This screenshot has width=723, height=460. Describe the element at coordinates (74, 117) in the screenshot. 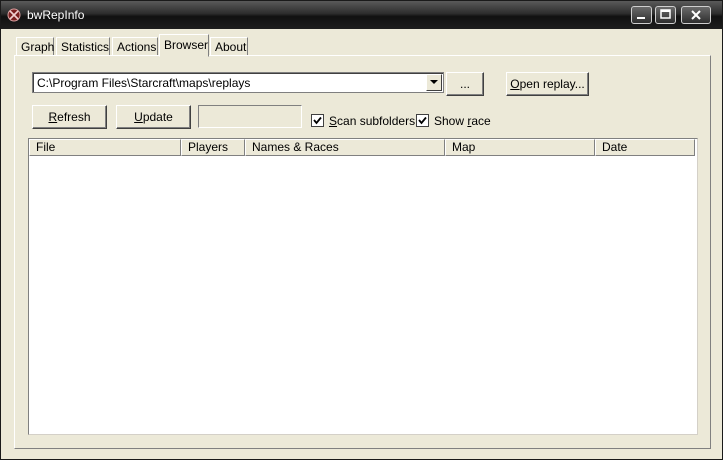

I see `refresh-label: efresh` at that location.